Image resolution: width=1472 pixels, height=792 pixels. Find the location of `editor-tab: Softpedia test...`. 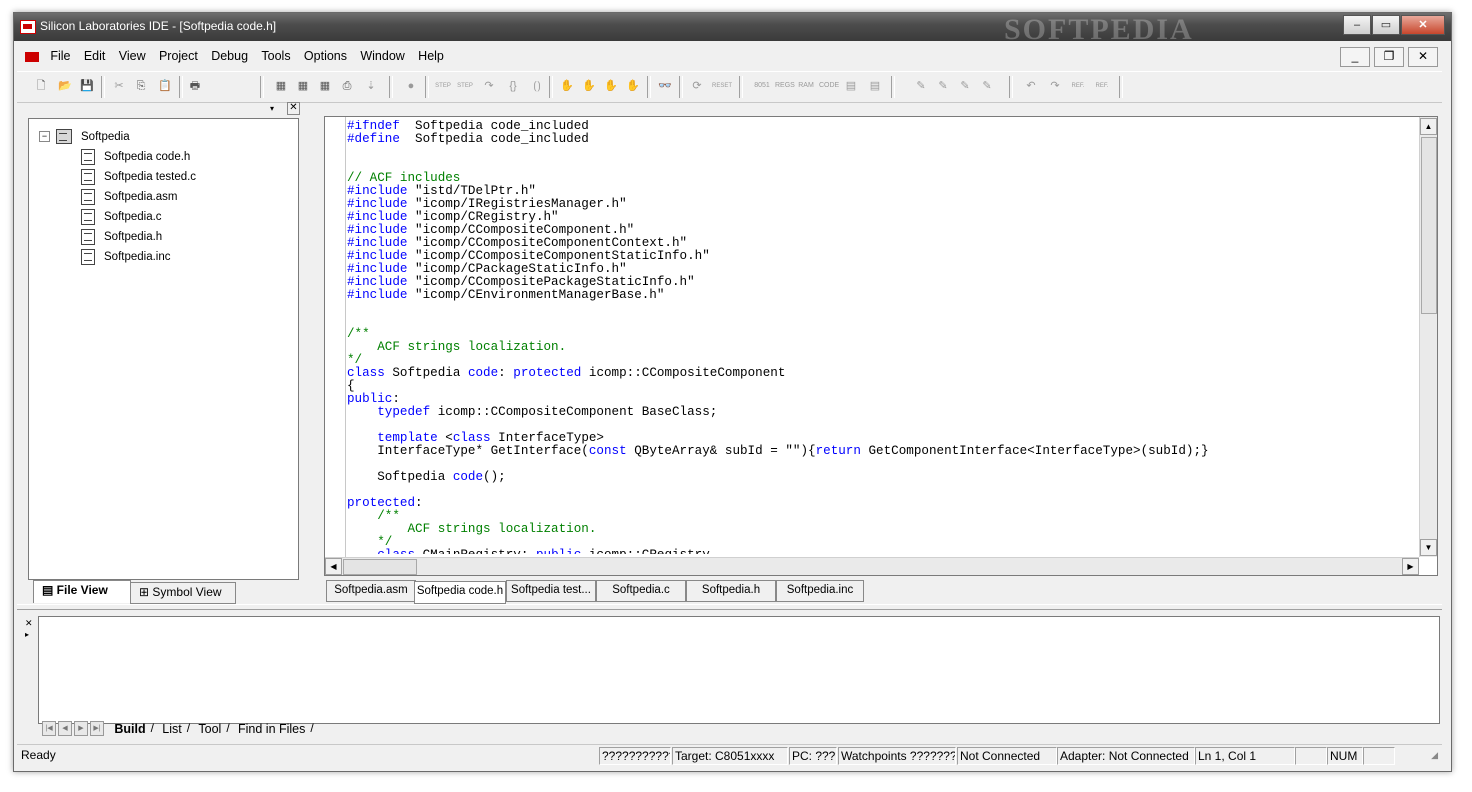

editor-tab: Softpedia test... is located at coordinates (551, 591).